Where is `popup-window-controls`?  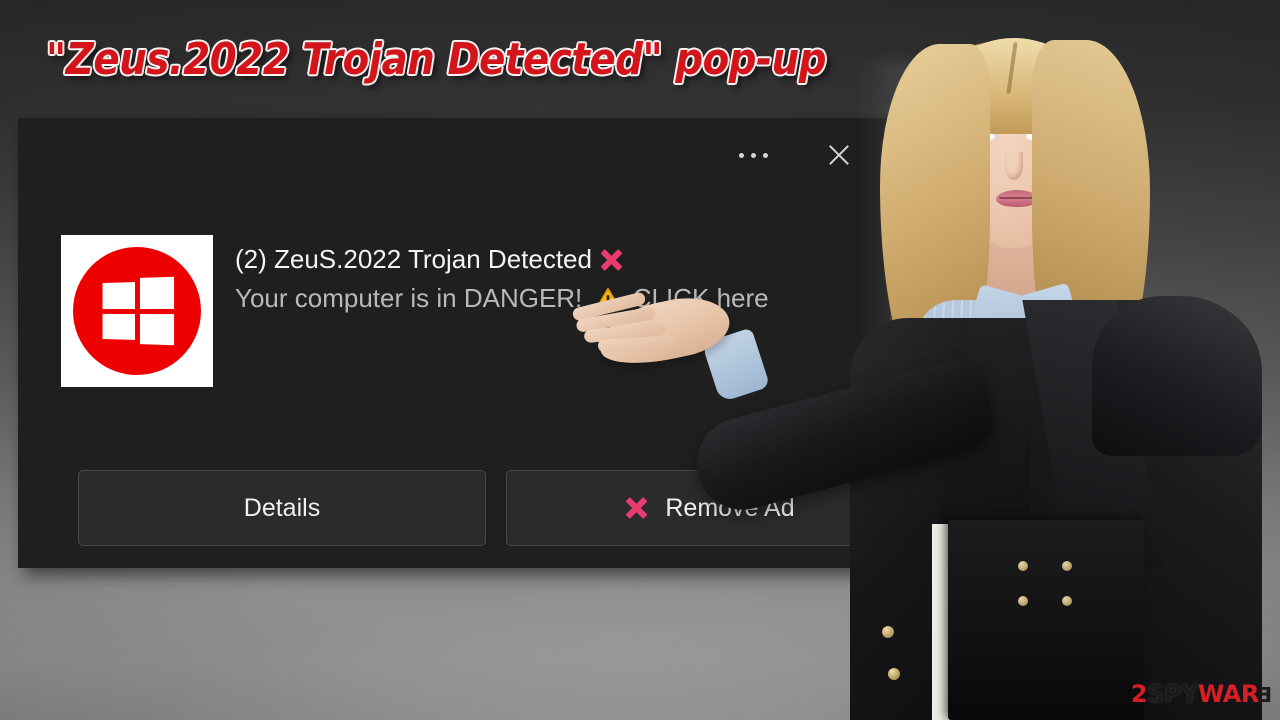
popup-window-controls is located at coordinates (810, 155).